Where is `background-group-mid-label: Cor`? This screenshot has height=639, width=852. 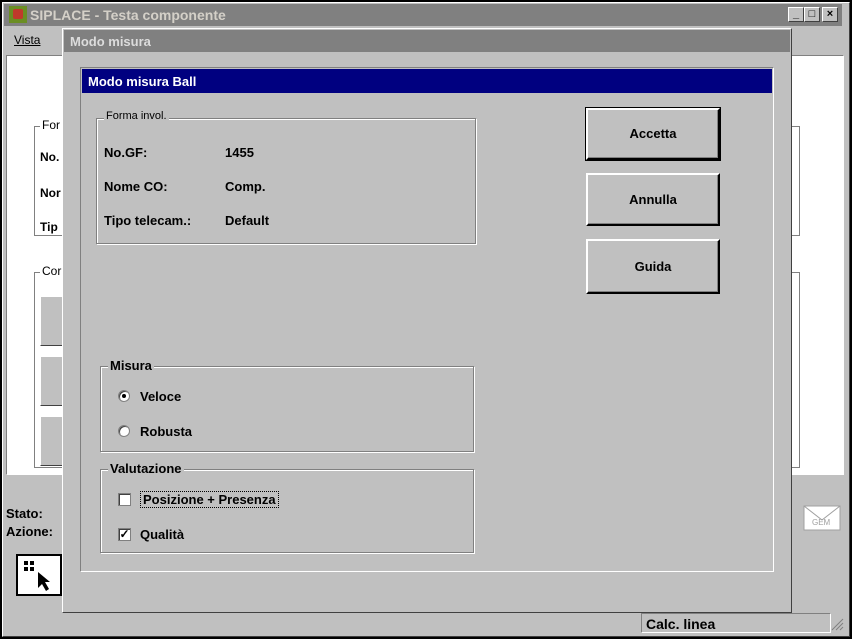 background-group-mid-label: Cor is located at coordinates (52, 271).